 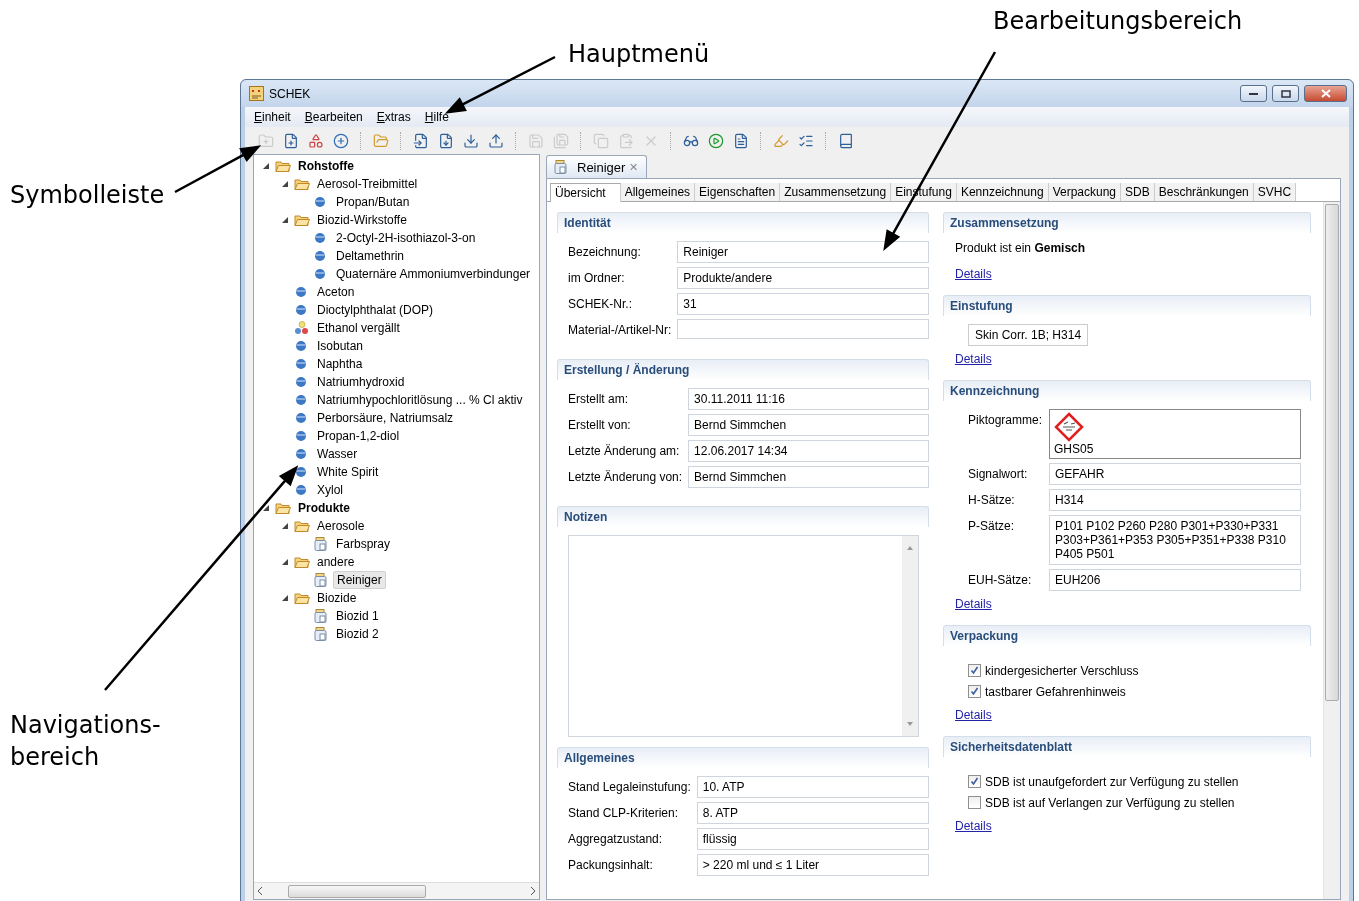 What do you see at coordinates (373, 202) in the screenshot?
I see `tree-item: Propan/Butan` at bounding box center [373, 202].